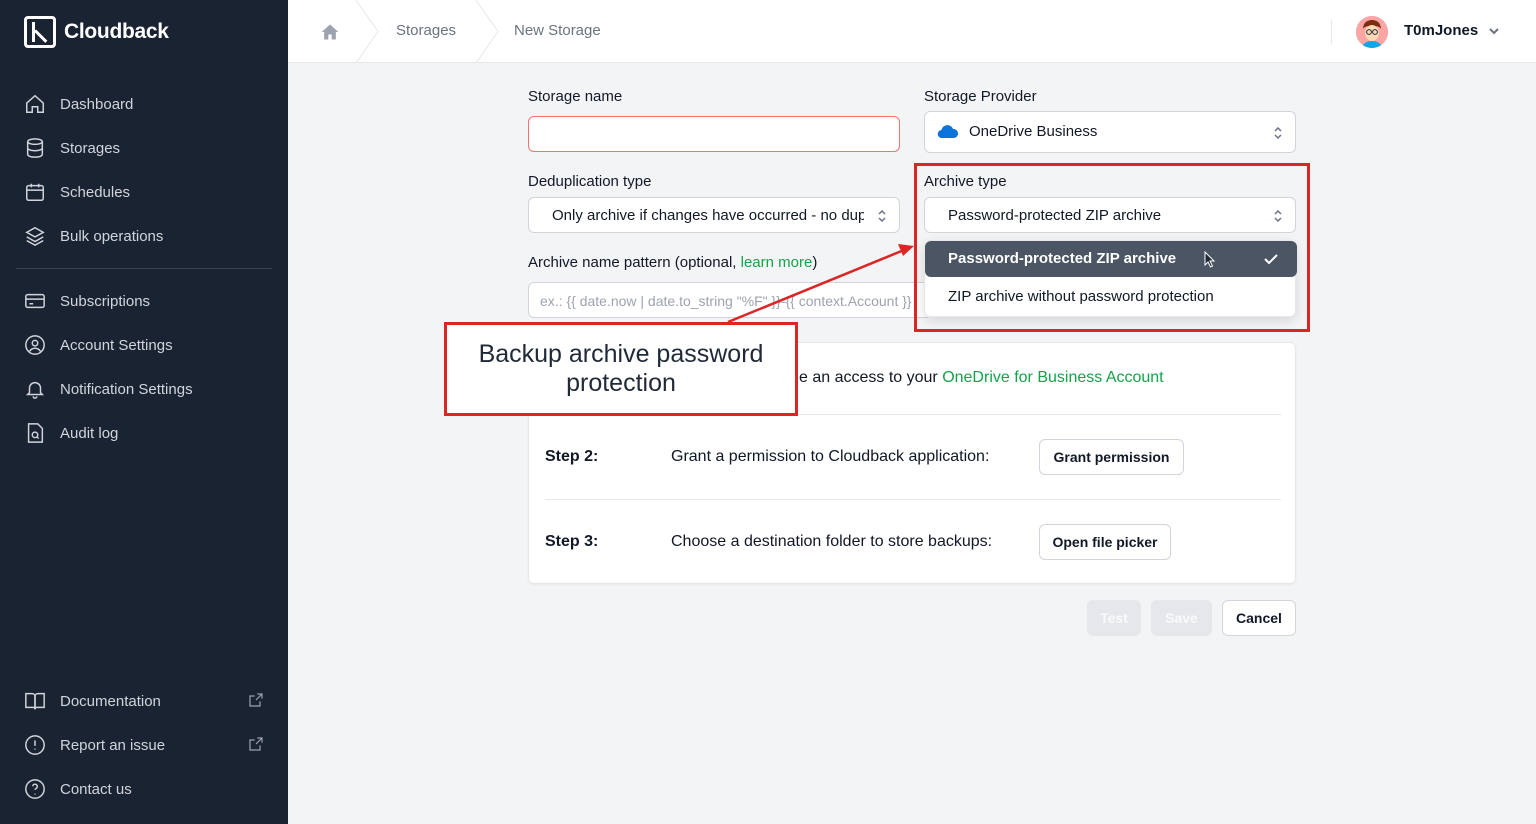 The height and width of the screenshot is (824, 1536). Describe the element at coordinates (980, 96) in the screenshot. I see `storage-provider-label: Storage Provider` at that location.